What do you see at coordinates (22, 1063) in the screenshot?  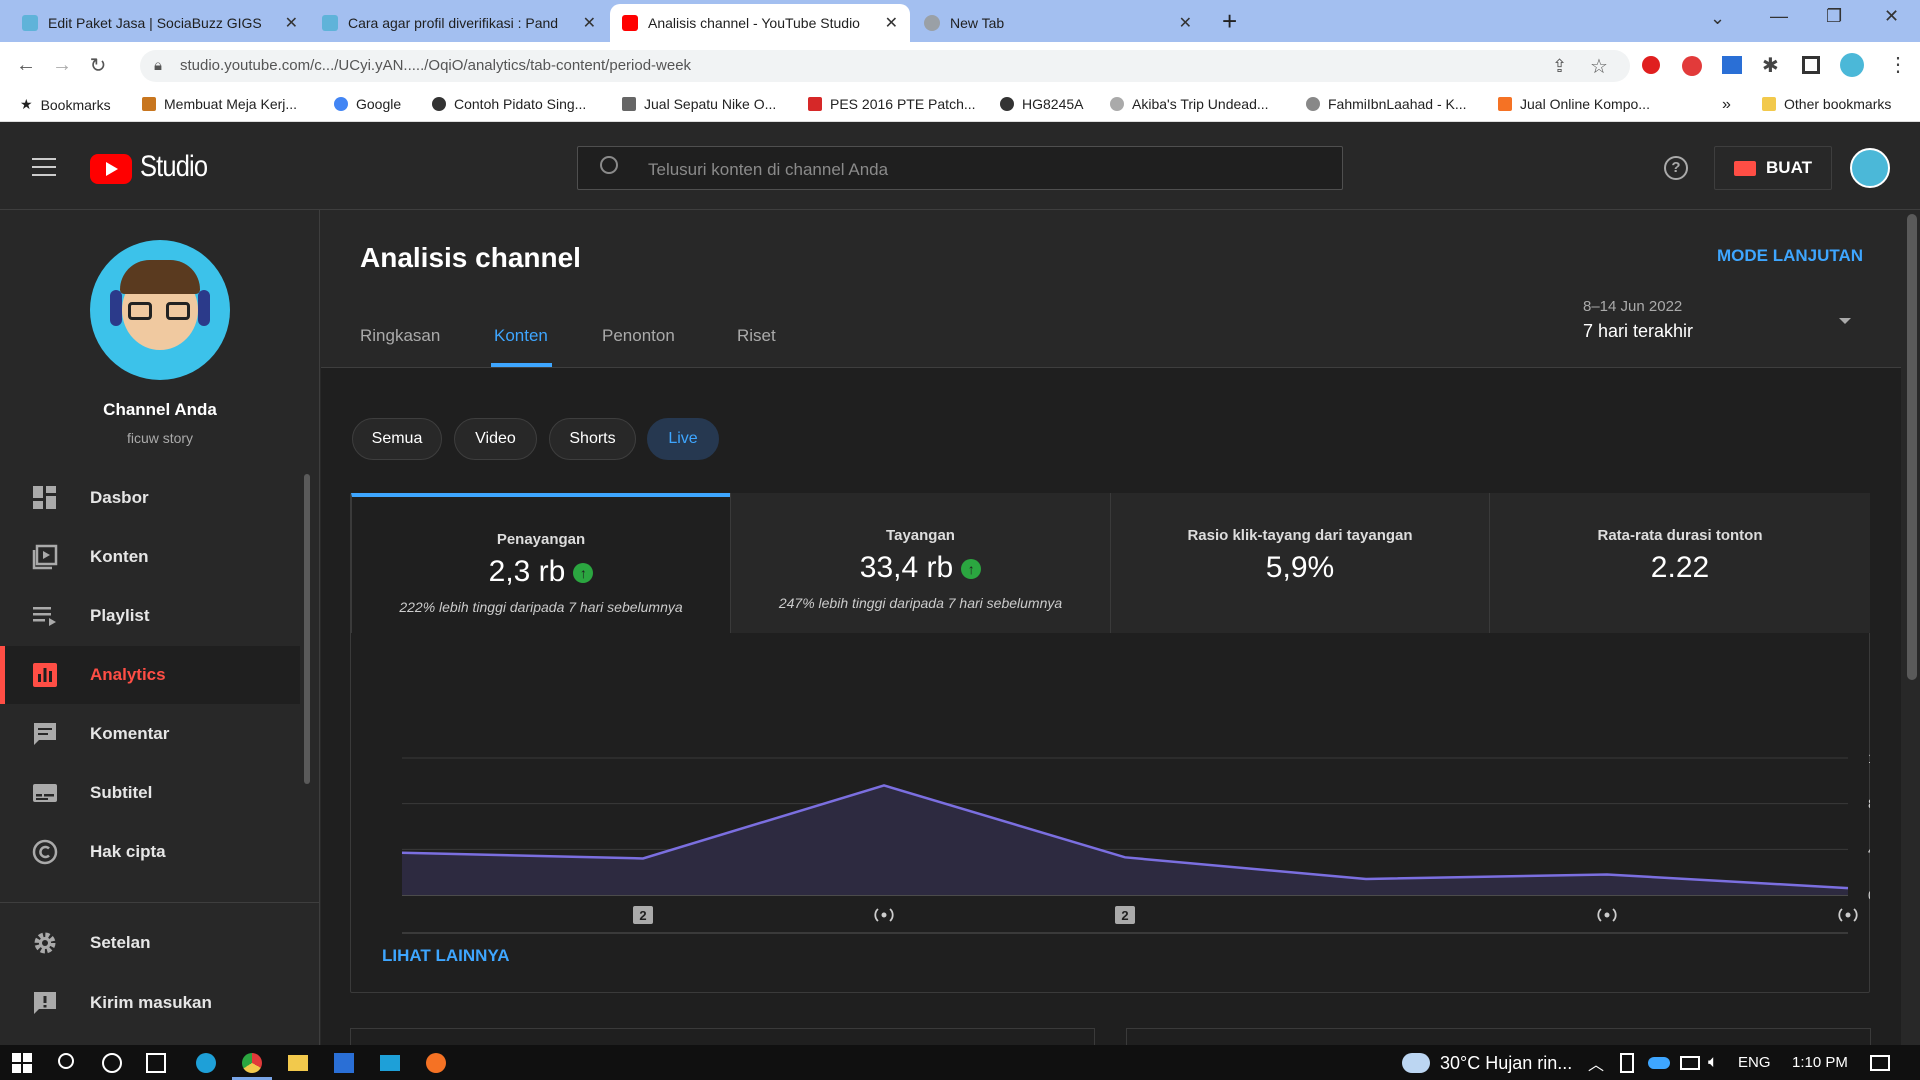 I see `windows-start-icon` at bounding box center [22, 1063].